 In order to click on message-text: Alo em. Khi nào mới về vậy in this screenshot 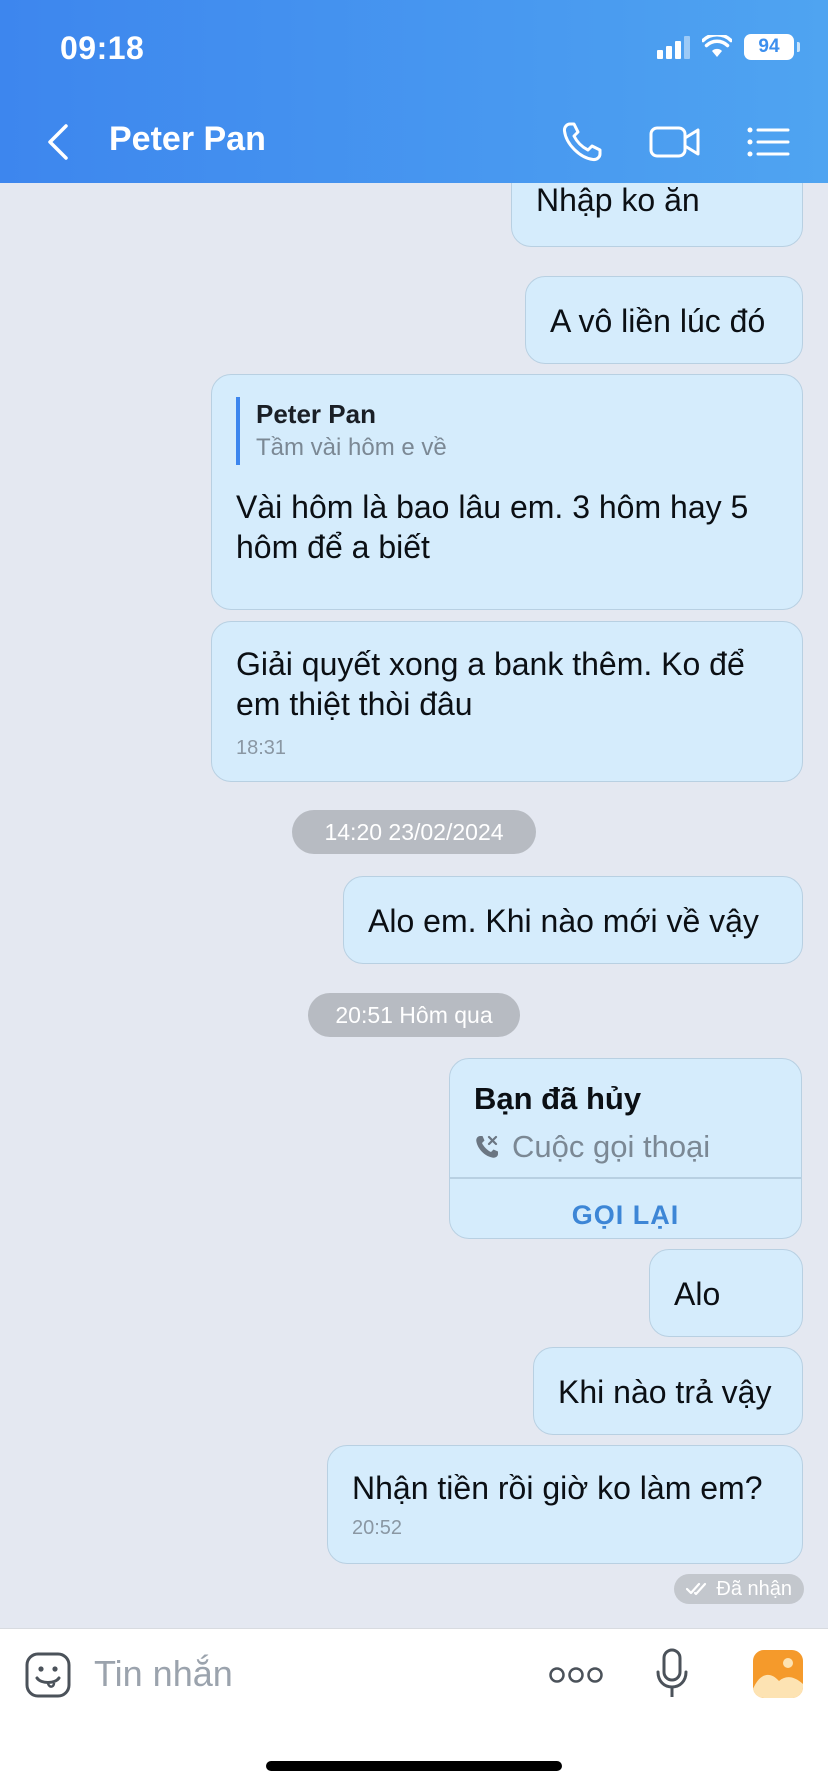, I will do `click(563, 921)`.